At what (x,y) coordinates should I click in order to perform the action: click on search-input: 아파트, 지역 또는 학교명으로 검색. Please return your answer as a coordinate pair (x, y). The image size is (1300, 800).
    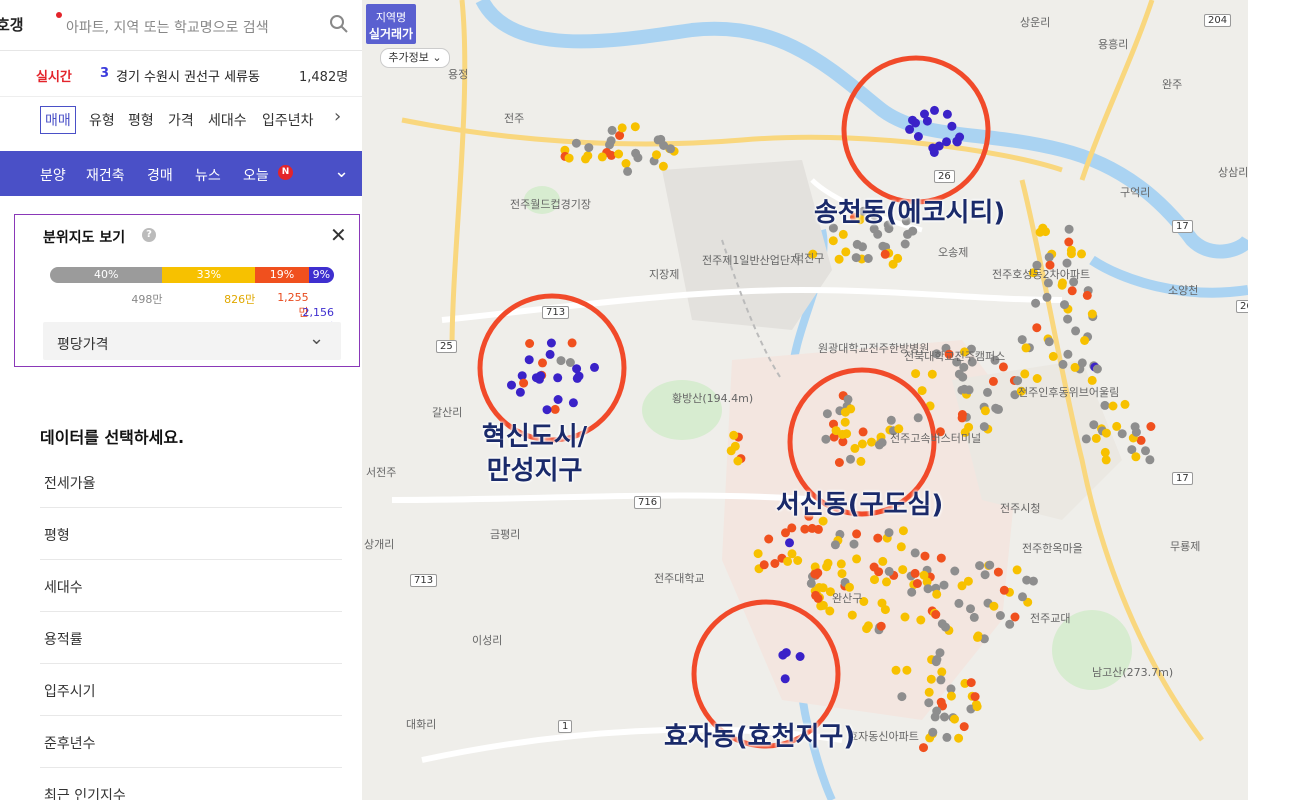
    Looking at the image, I should click on (167, 27).